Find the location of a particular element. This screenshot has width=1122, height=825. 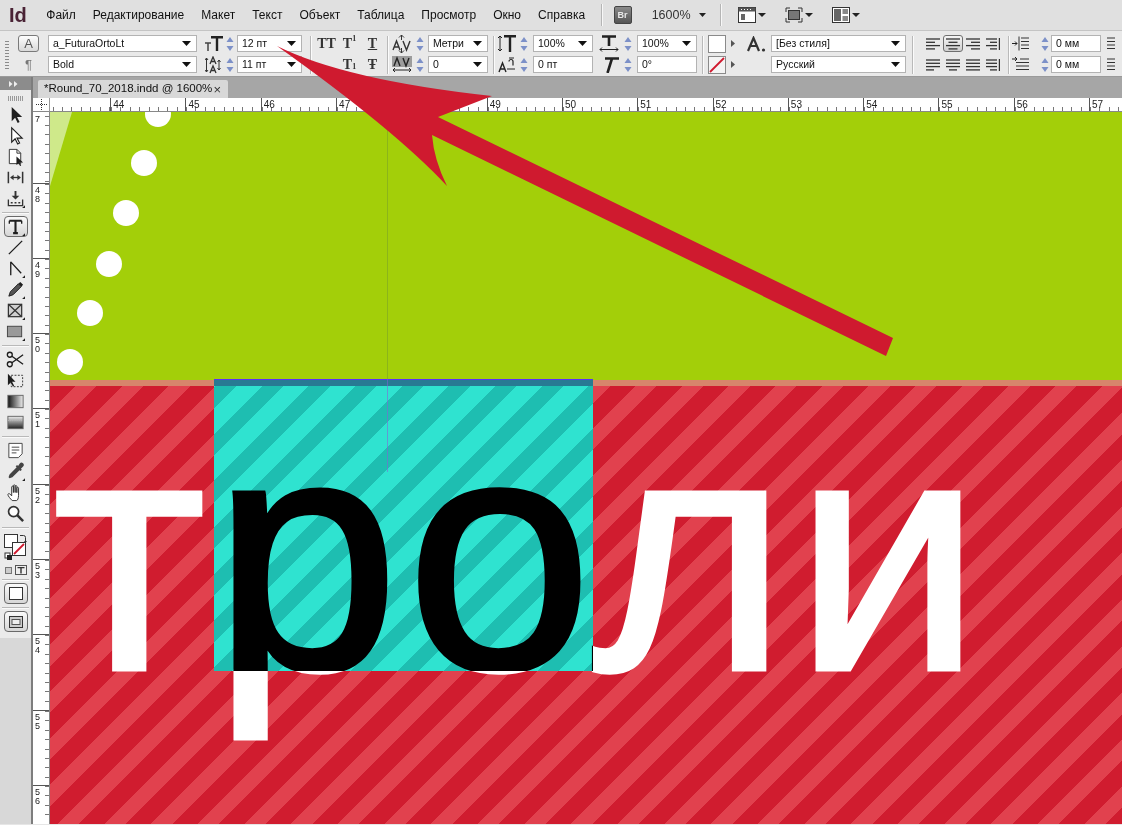

menu-item: Окно is located at coordinates (507, 15).